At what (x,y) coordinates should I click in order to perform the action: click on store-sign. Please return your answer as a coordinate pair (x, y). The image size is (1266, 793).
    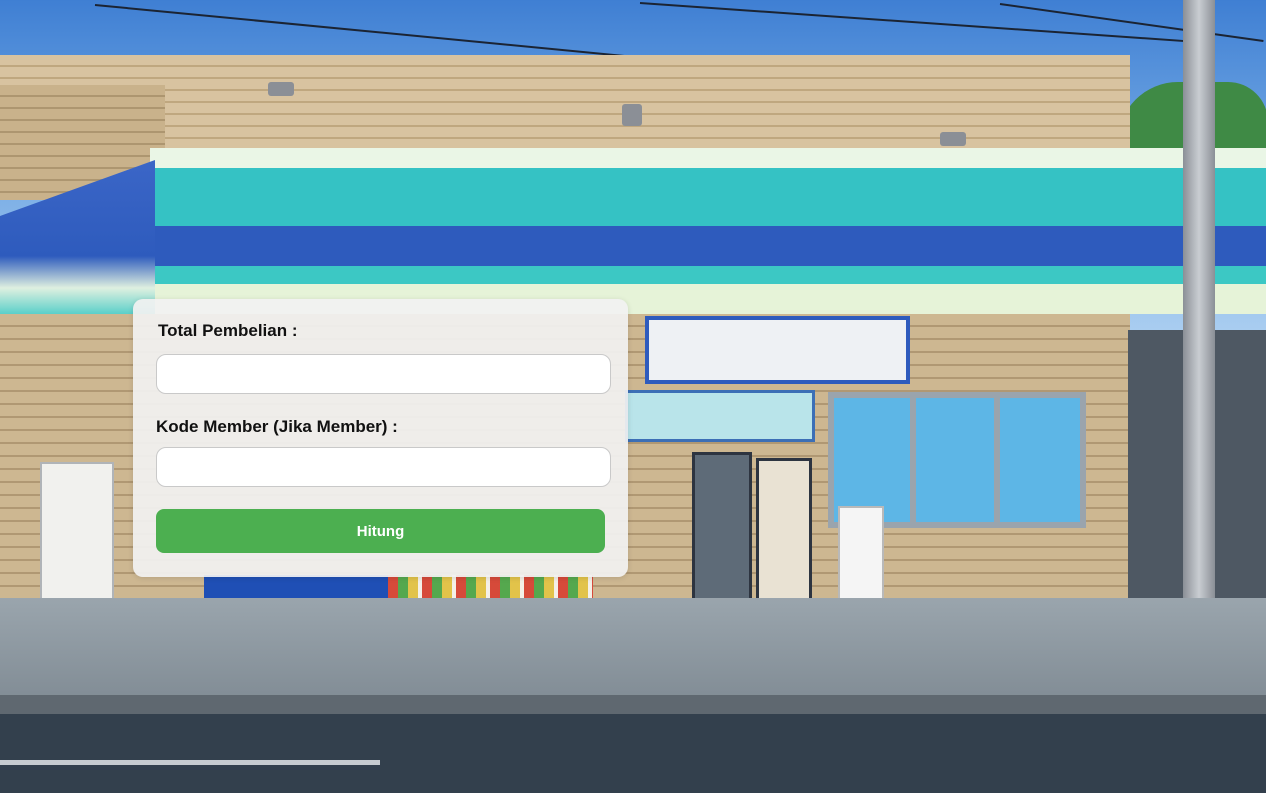
    Looking at the image, I should click on (777, 350).